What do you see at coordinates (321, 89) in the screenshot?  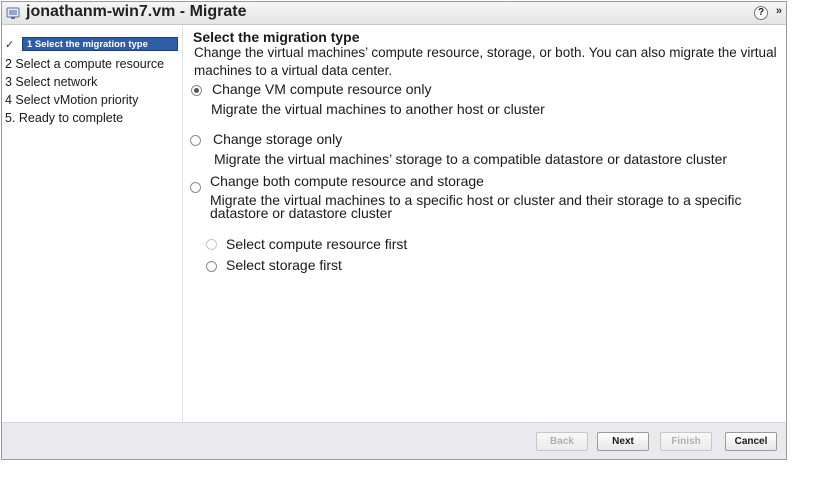 I see `compute-only-label: Change VM compute resource only` at bounding box center [321, 89].